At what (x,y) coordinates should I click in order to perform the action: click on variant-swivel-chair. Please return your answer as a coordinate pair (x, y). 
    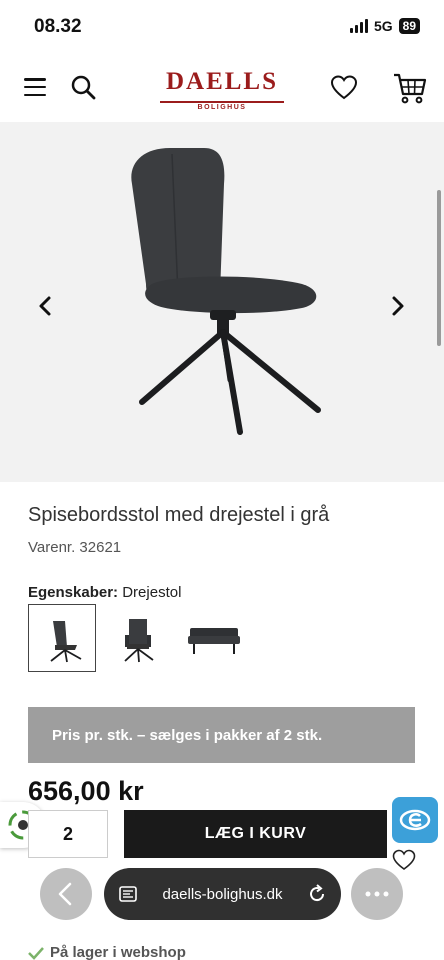
    Looking at the image, I should click on (62, 638).